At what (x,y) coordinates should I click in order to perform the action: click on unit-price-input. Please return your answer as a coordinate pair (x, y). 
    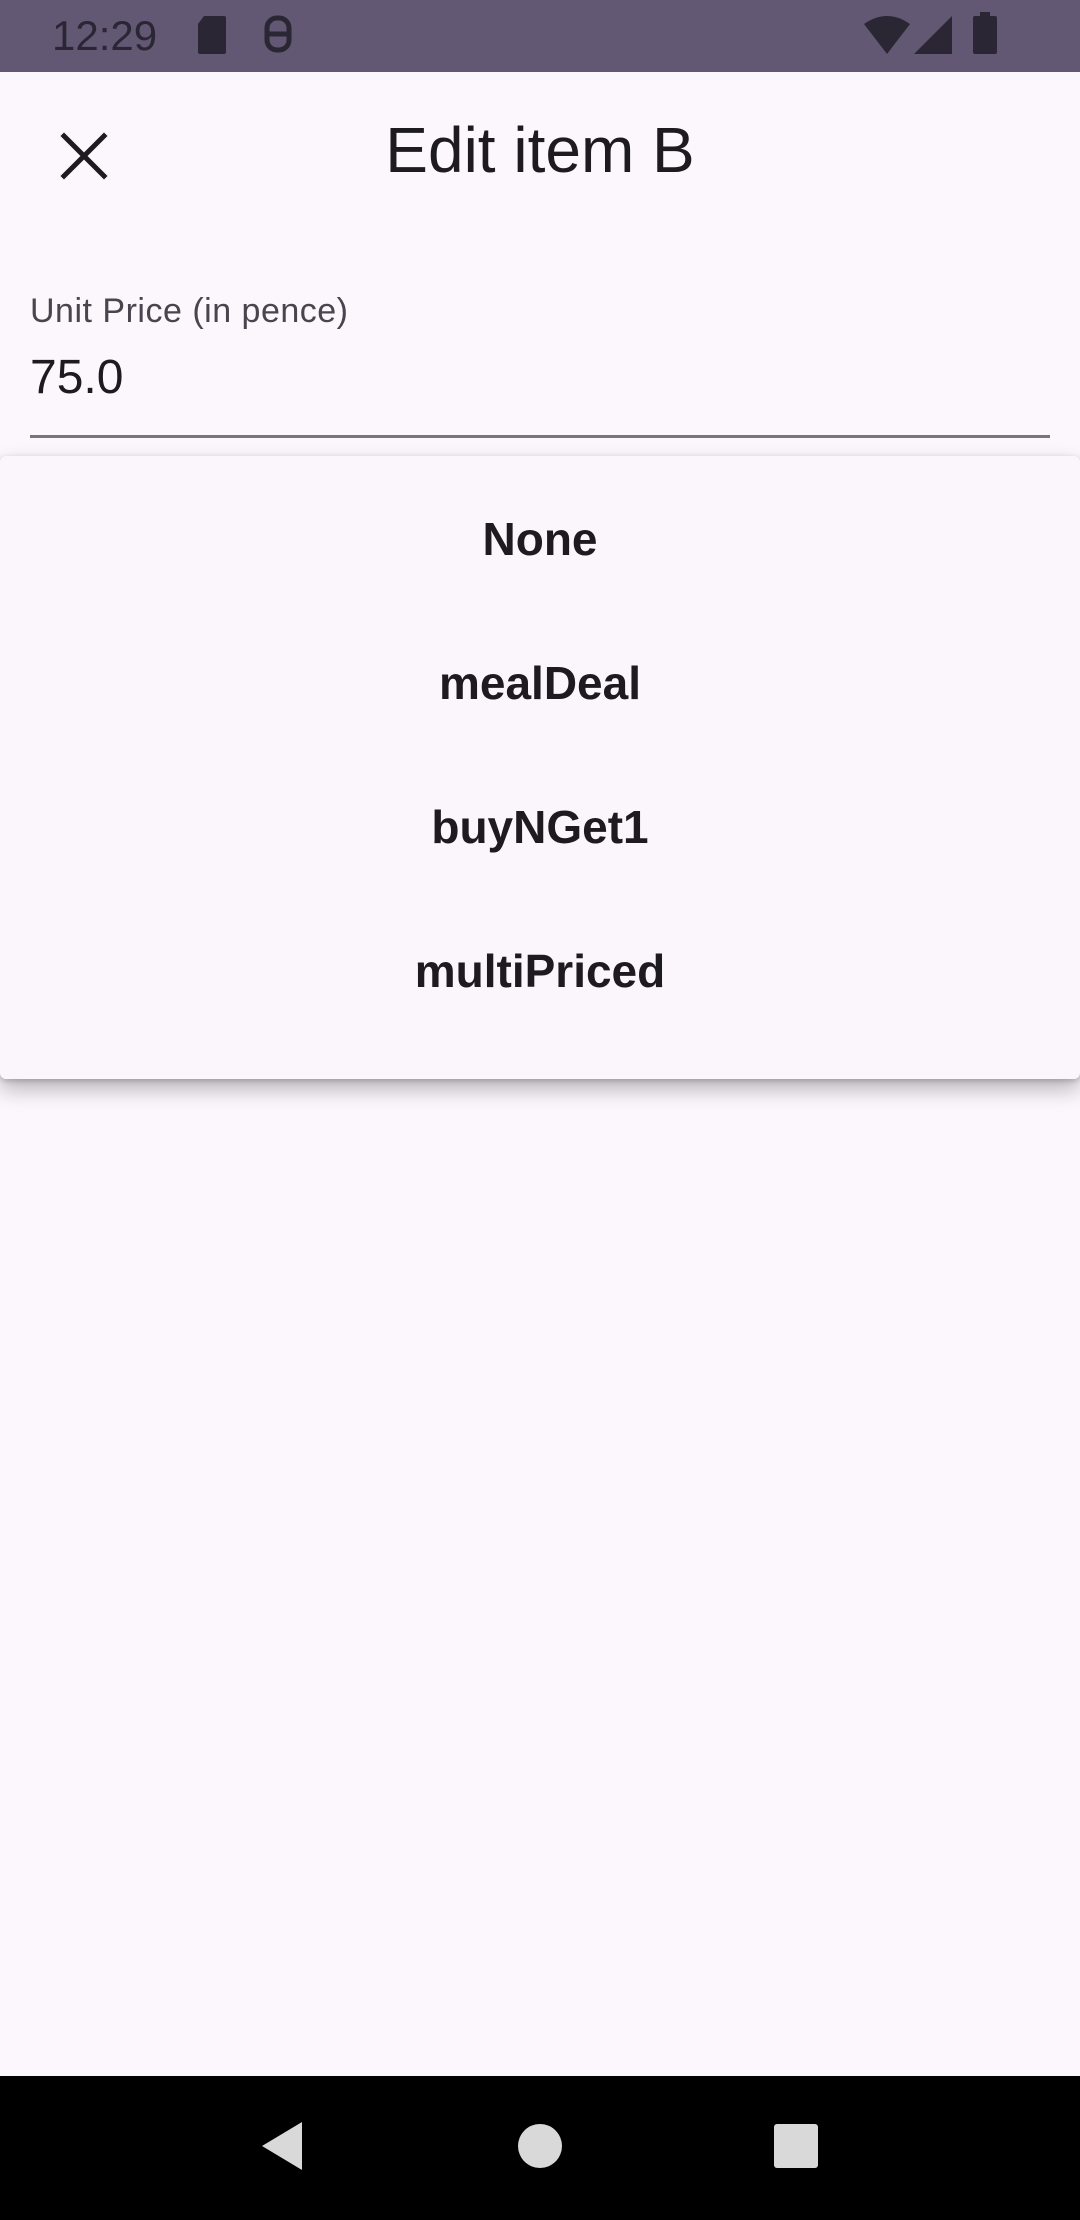
    Looking at the image, I should click on (540, 378).